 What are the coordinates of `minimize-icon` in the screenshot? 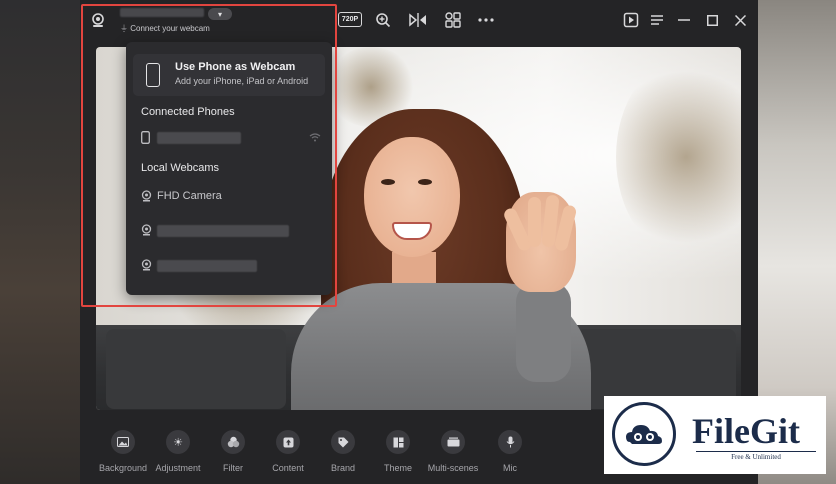 It's located at (684, 20).